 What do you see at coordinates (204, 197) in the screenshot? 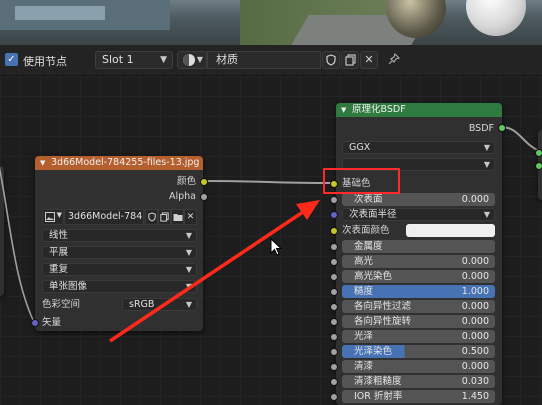
I see `image-alpha-output-socket` at bounding box center [204, 197].